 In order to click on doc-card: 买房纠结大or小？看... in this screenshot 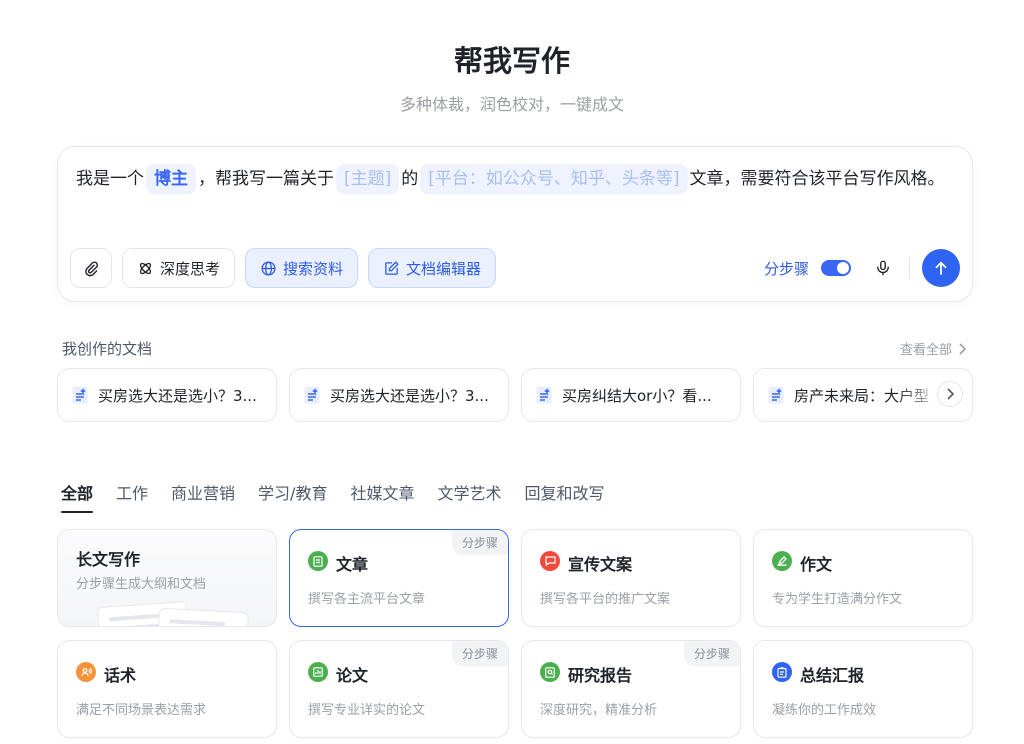, I will do `click(631, 395)`.